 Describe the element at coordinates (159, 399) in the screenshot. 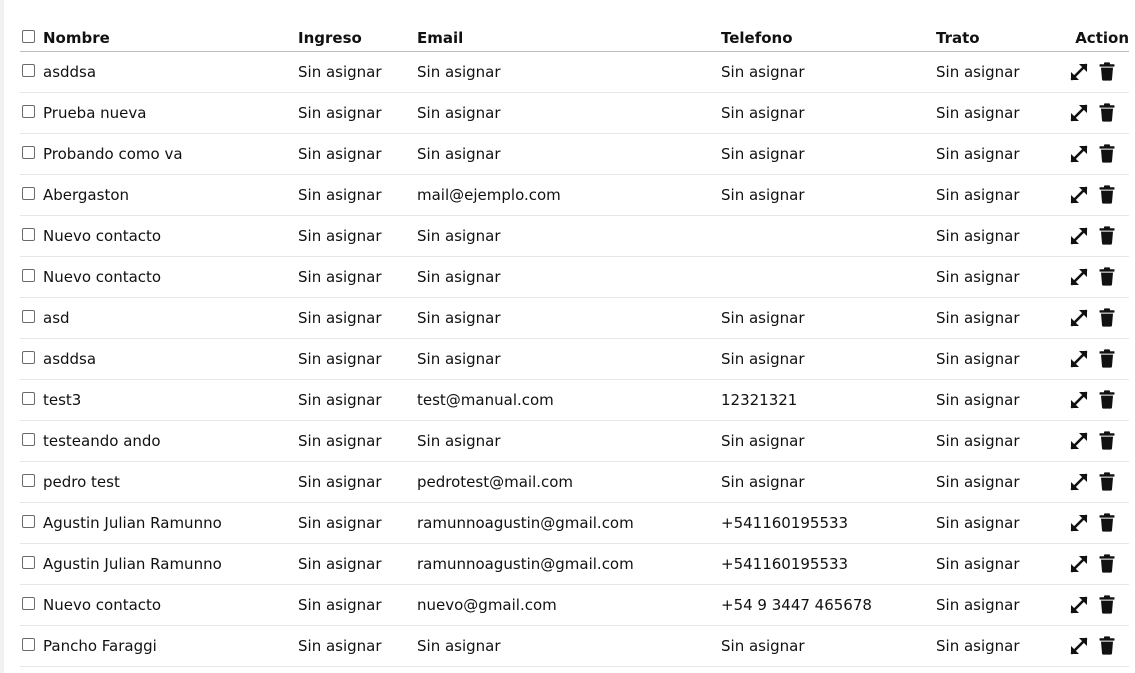

I see `cell-nombre: test3` at that location.